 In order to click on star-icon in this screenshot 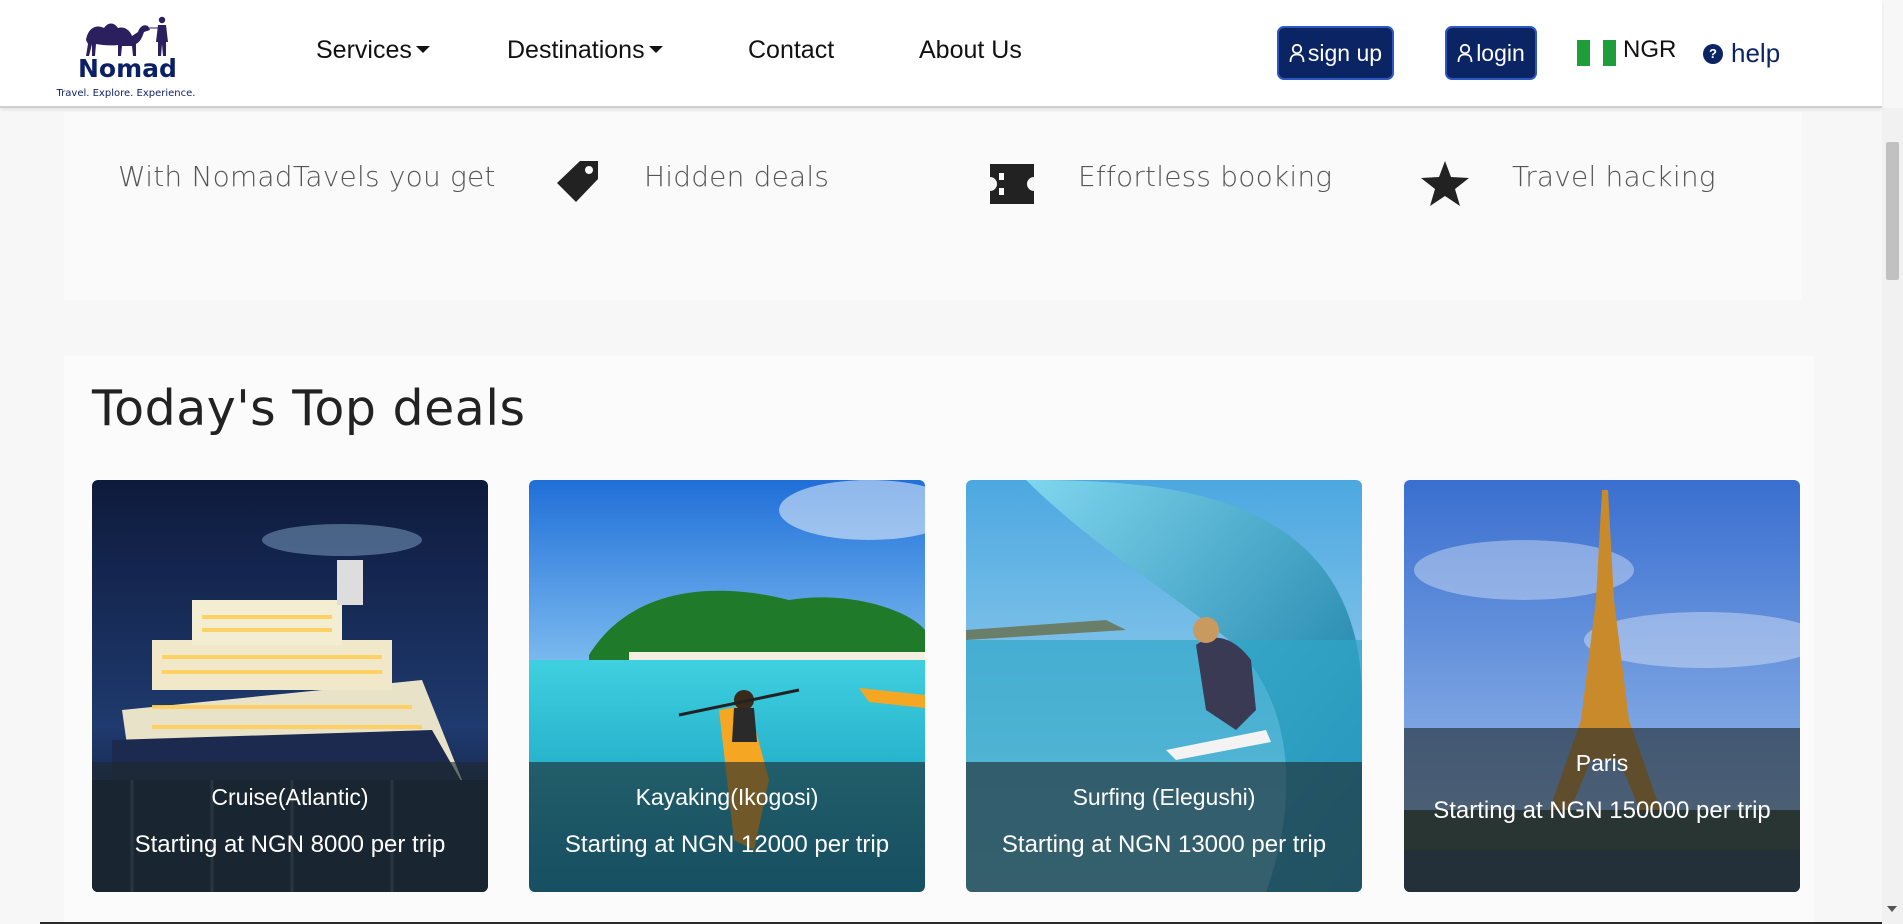, I will do `click(1445, 183)`.